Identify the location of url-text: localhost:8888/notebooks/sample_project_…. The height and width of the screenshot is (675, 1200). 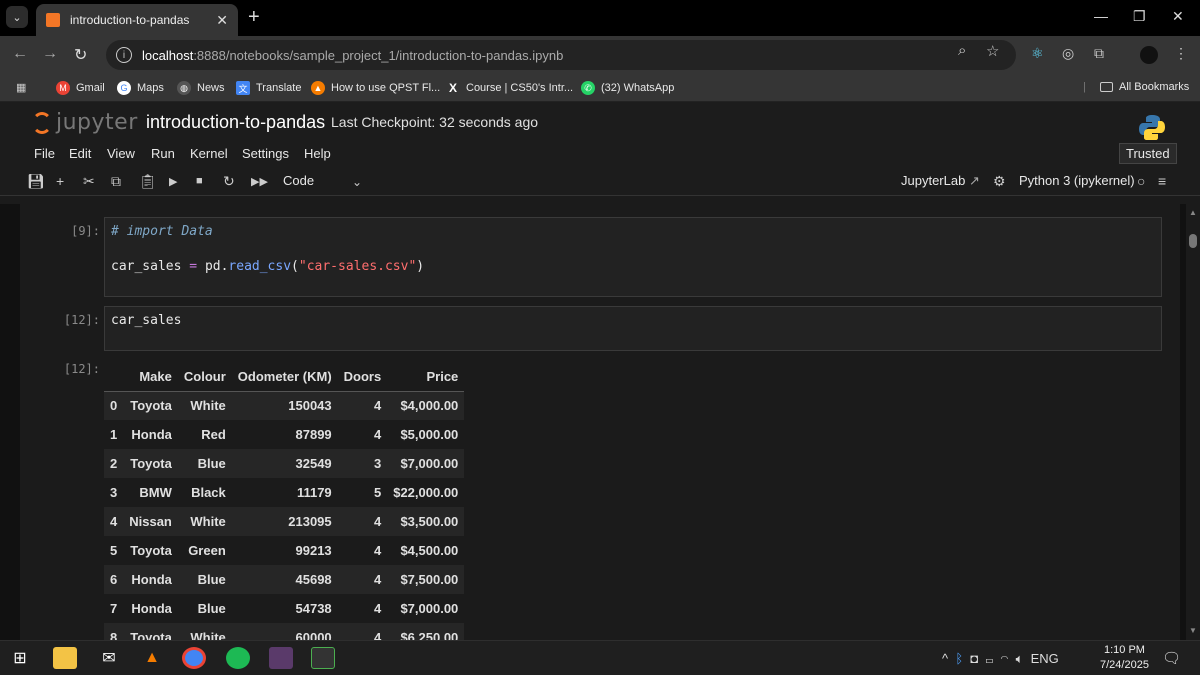
(352, 55).